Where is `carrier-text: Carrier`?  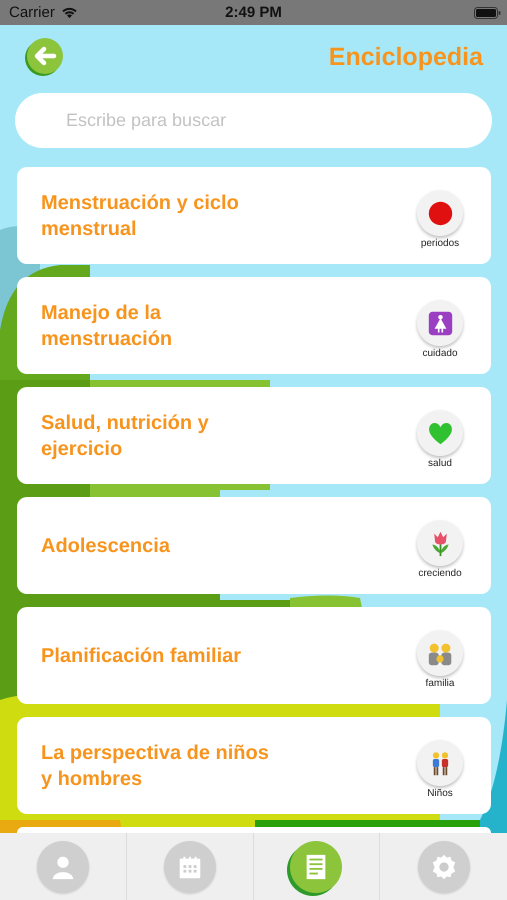 carrier-text: Carrier is located at coordinates (32, 12).